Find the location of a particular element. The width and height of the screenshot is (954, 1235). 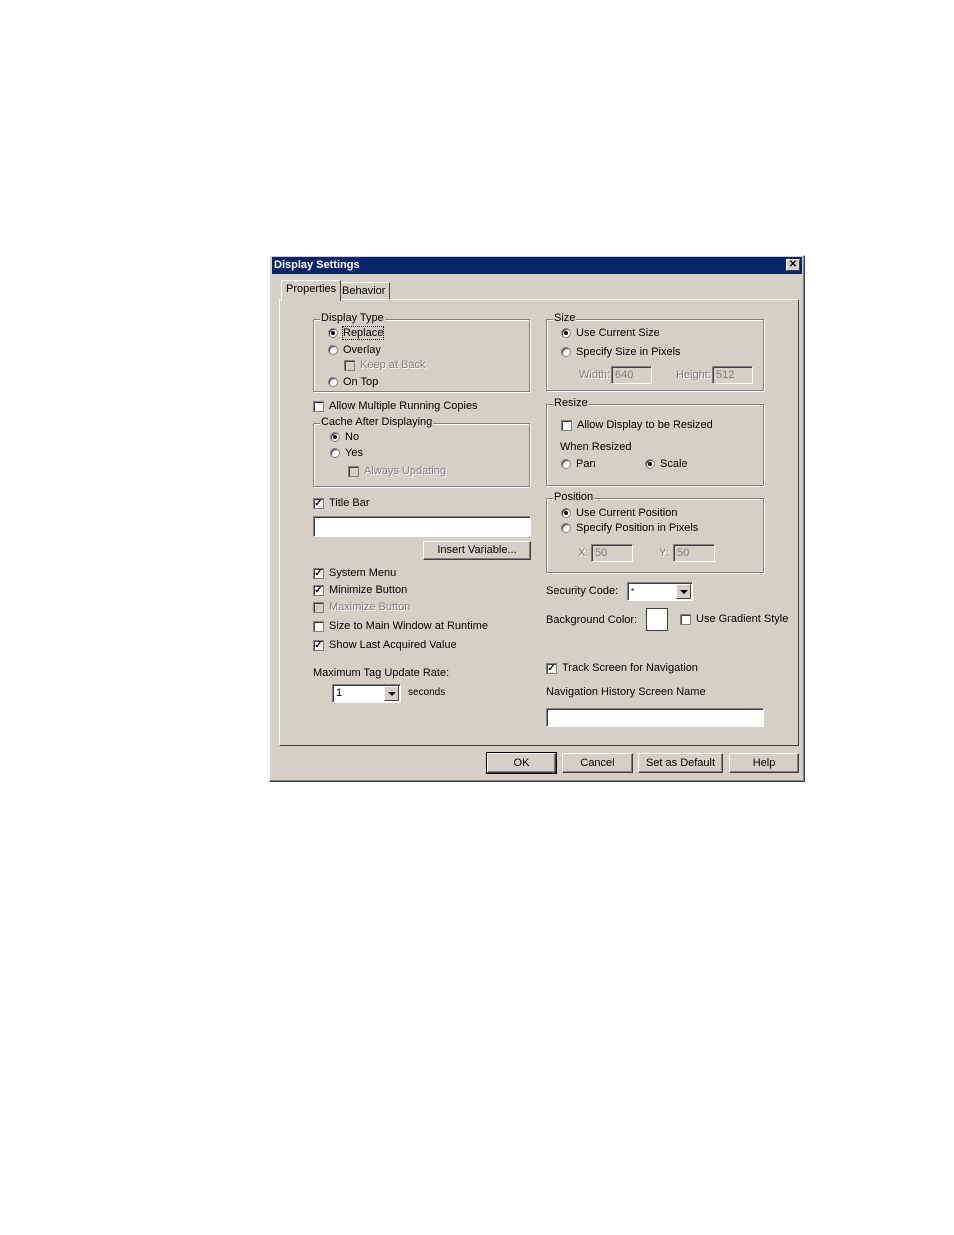

update-rate-combo: 1 is located at coordinates (366, 693).